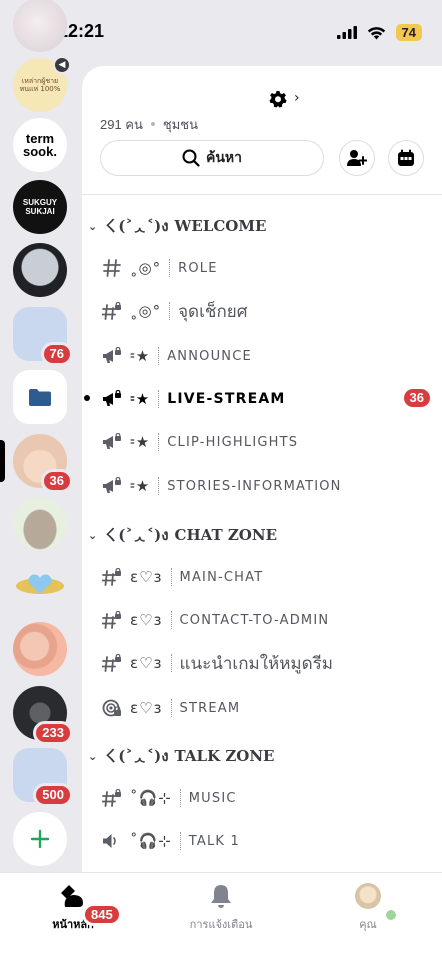 This screenshot has height=960, width=442. I want to click on channel-game-recommend: ɛ♡ɜ แนะนำเกมให้หมูดรีม, so click(265, 663).